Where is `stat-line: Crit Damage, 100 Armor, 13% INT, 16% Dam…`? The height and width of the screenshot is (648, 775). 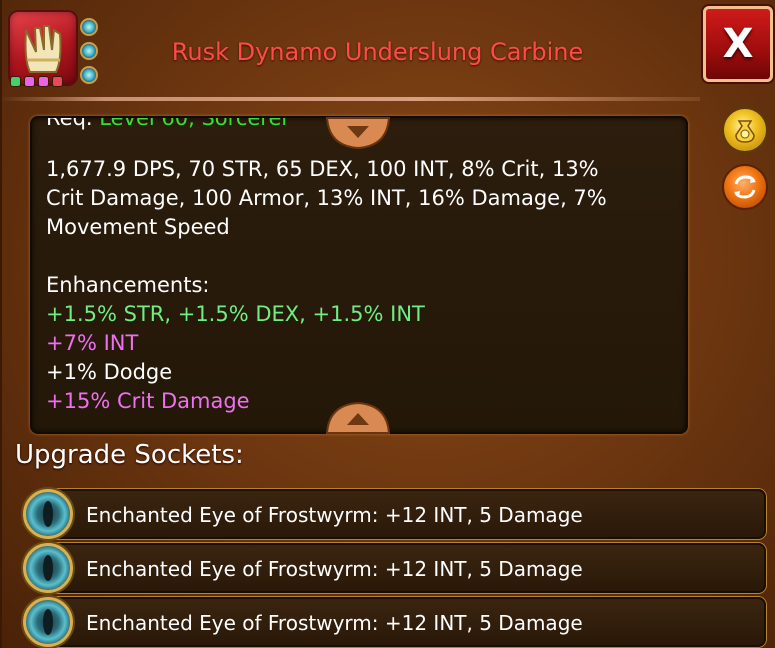
stat-line: Crit Damage, 100 Armor, 13% INT, 16% Dam… is located at coordinates (326, 198).